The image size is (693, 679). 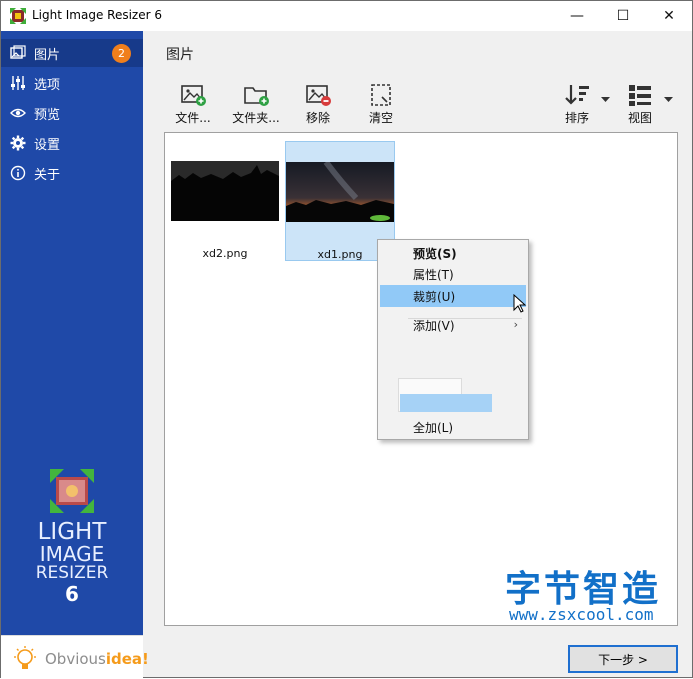 What do you see at coordinates (453, 427) in the screenshot?
I see `context-menu-add-all: 全加(L)` at bounding box center [453, 427].